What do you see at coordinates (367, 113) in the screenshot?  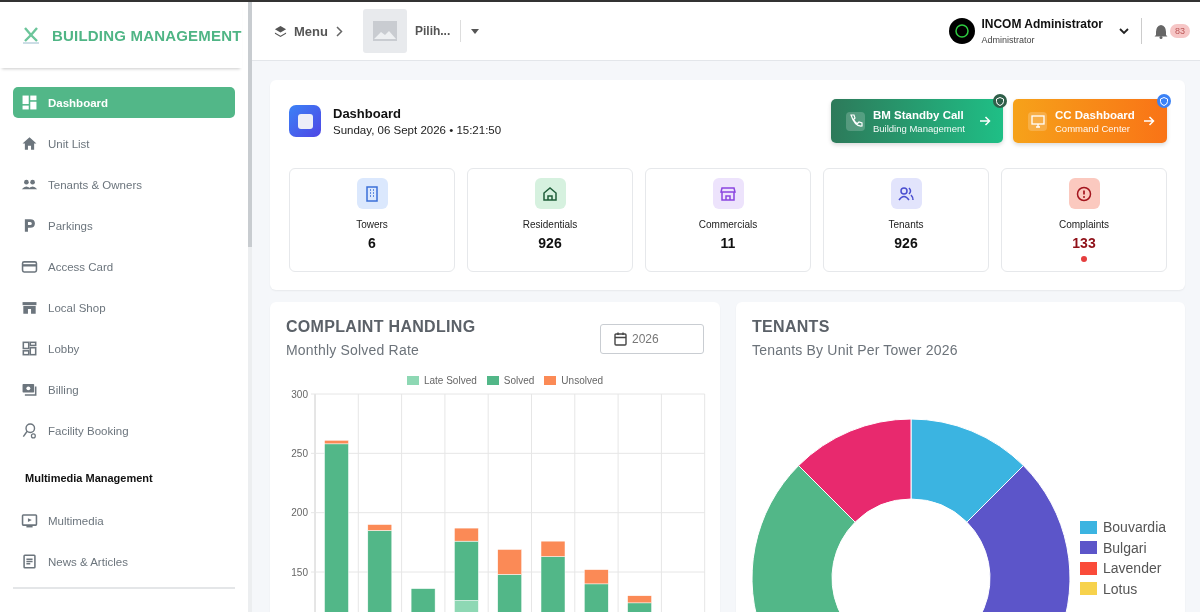 I see `page-title: Dashboard` at bounding box center [367, 113].